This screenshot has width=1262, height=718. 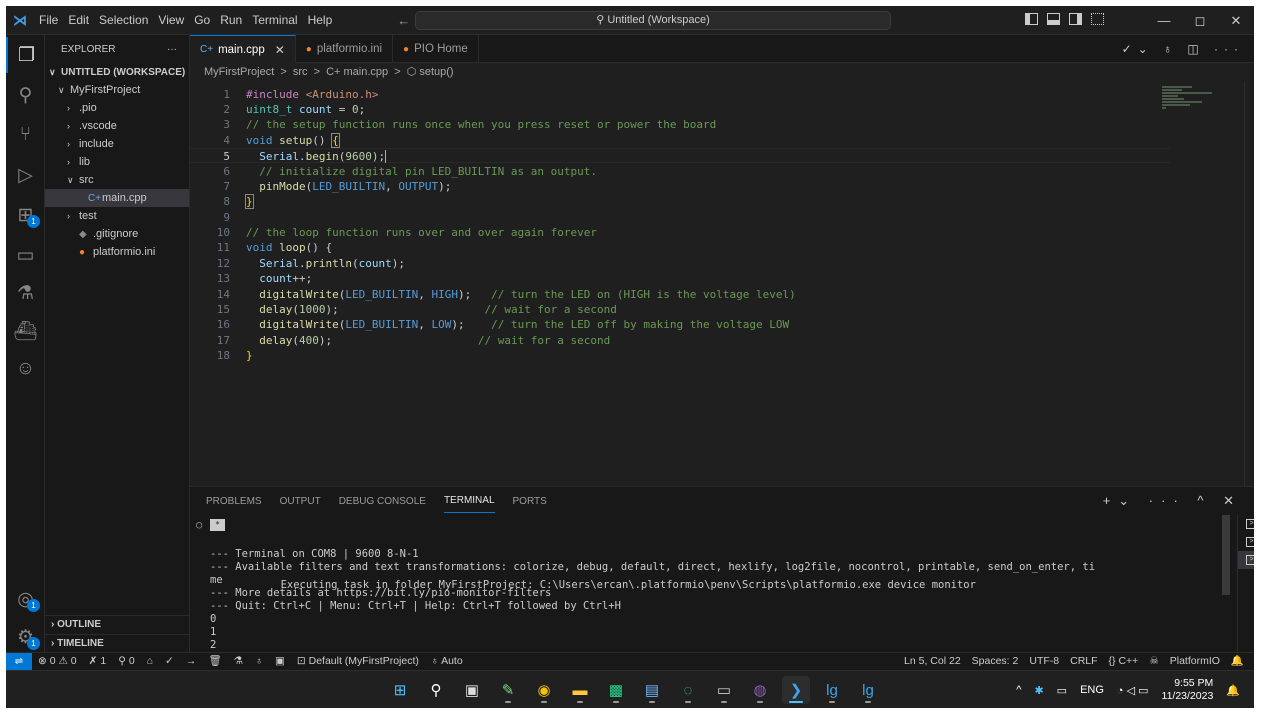 What do you see at coordinates (239, 72) in the screenshot?
I see `breadcrumb-project: MyFirstProject` at bounding box center [239, 72].